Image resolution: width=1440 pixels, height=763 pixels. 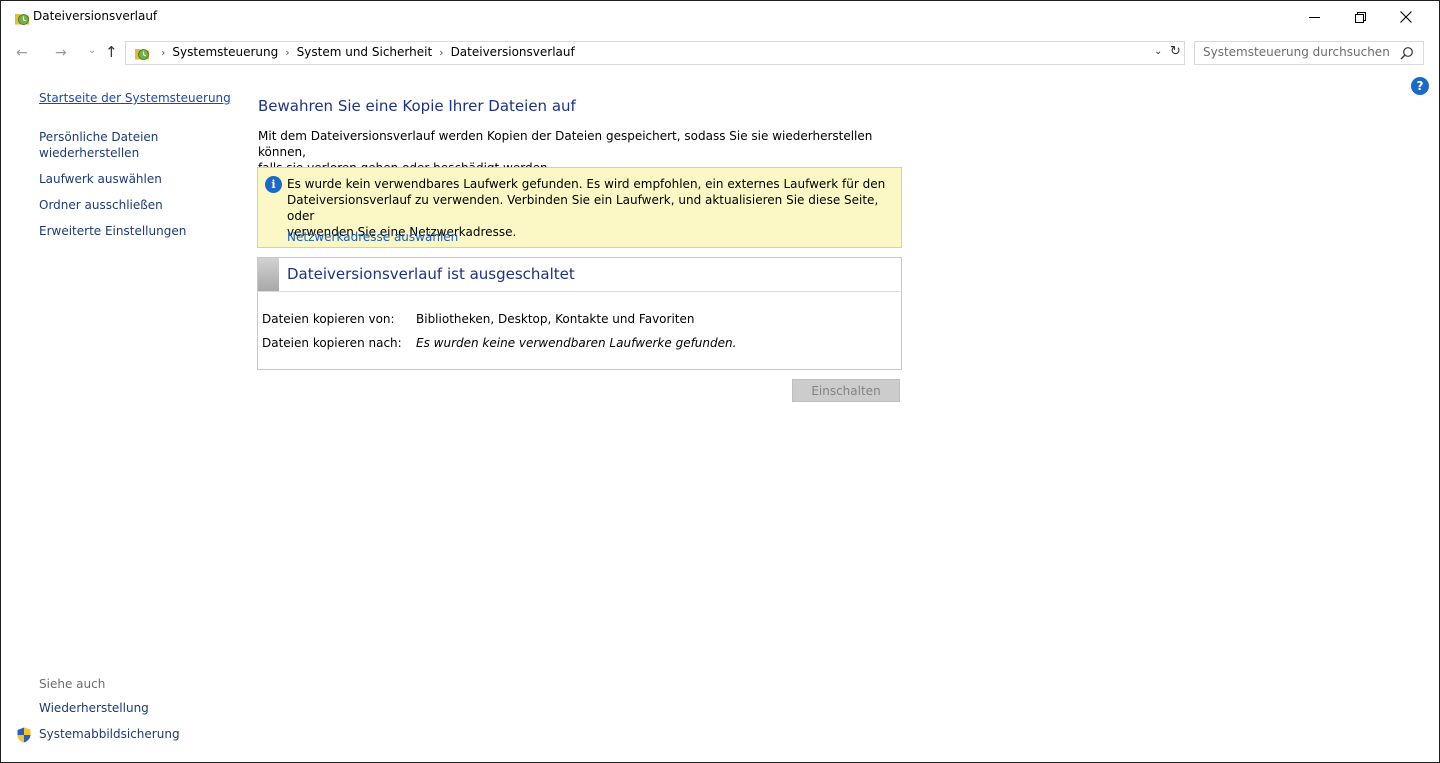 I want to click on status-header: Dateiversionsverlauf ist ausgeschaltet, so click(x=579, y=275).